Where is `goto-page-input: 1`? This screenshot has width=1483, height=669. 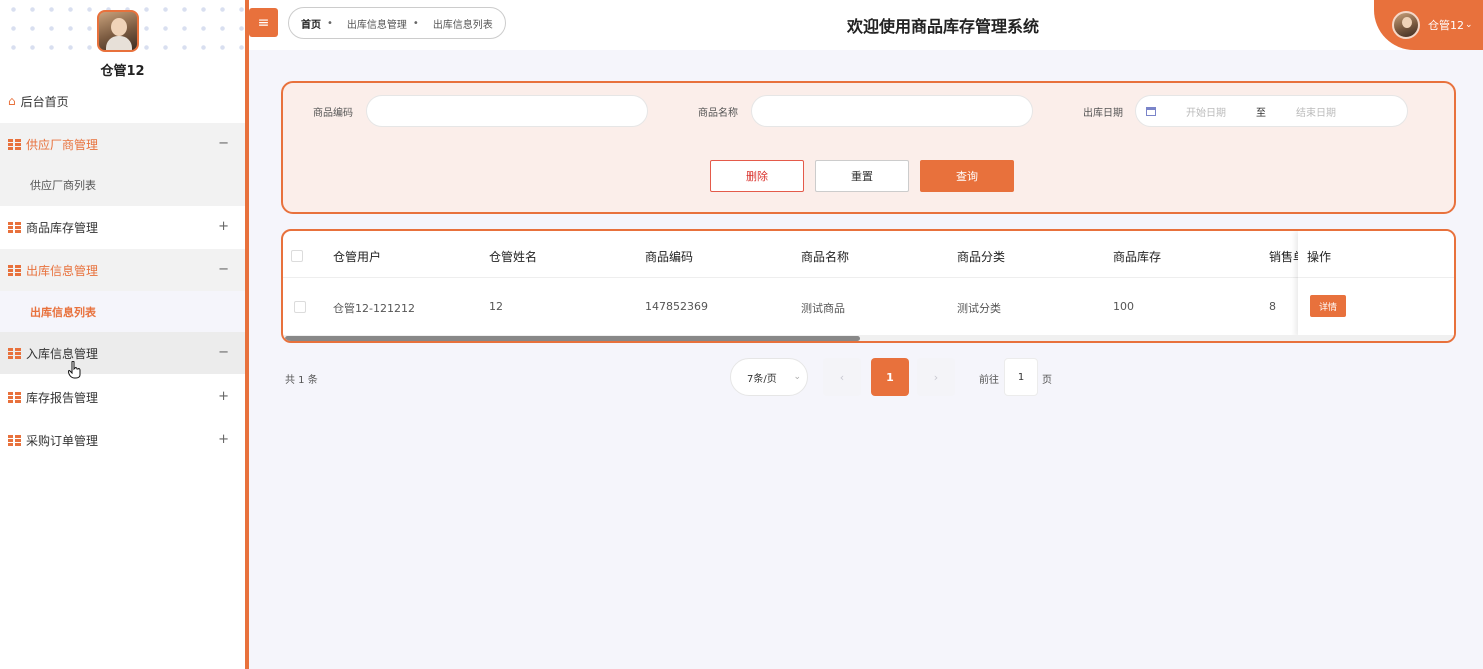 goto-page-input: 1 is located at coordinates (1021, 377).